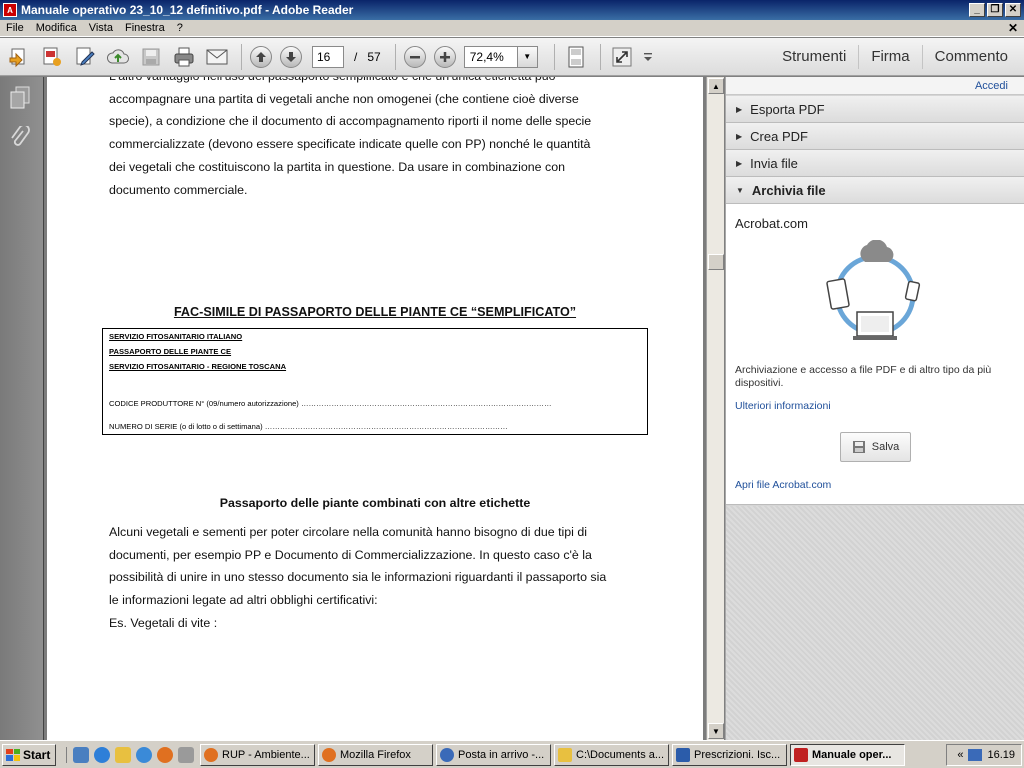 The height and width of the screenshot is (768, 1024). Describe the element at coordinates (37, 754) in the screenshot. I see `start-label: Start` at that location.